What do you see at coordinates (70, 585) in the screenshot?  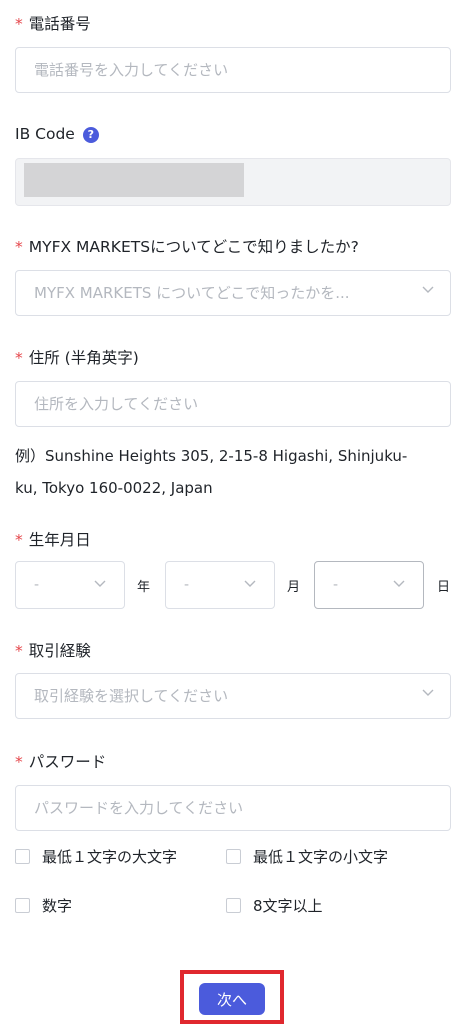 I see `birth-year-select: -` at bounding box center [70, 585].